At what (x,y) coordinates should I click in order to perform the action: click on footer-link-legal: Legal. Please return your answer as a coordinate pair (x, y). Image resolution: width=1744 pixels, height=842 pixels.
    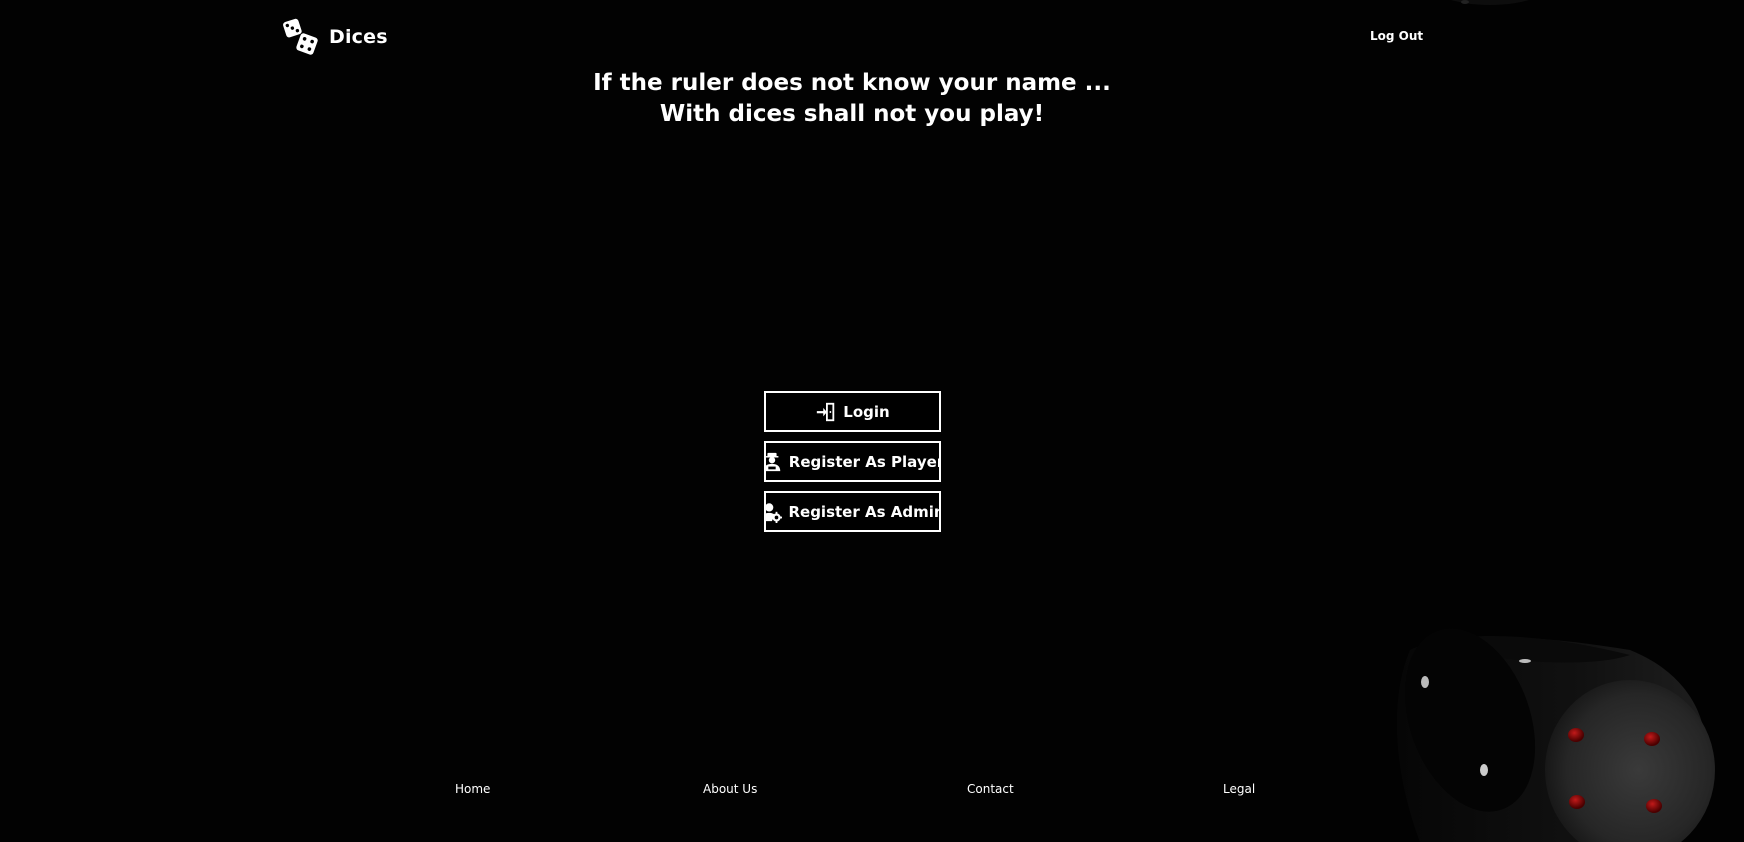
    Looking at the image, I should click on (1239, 789).